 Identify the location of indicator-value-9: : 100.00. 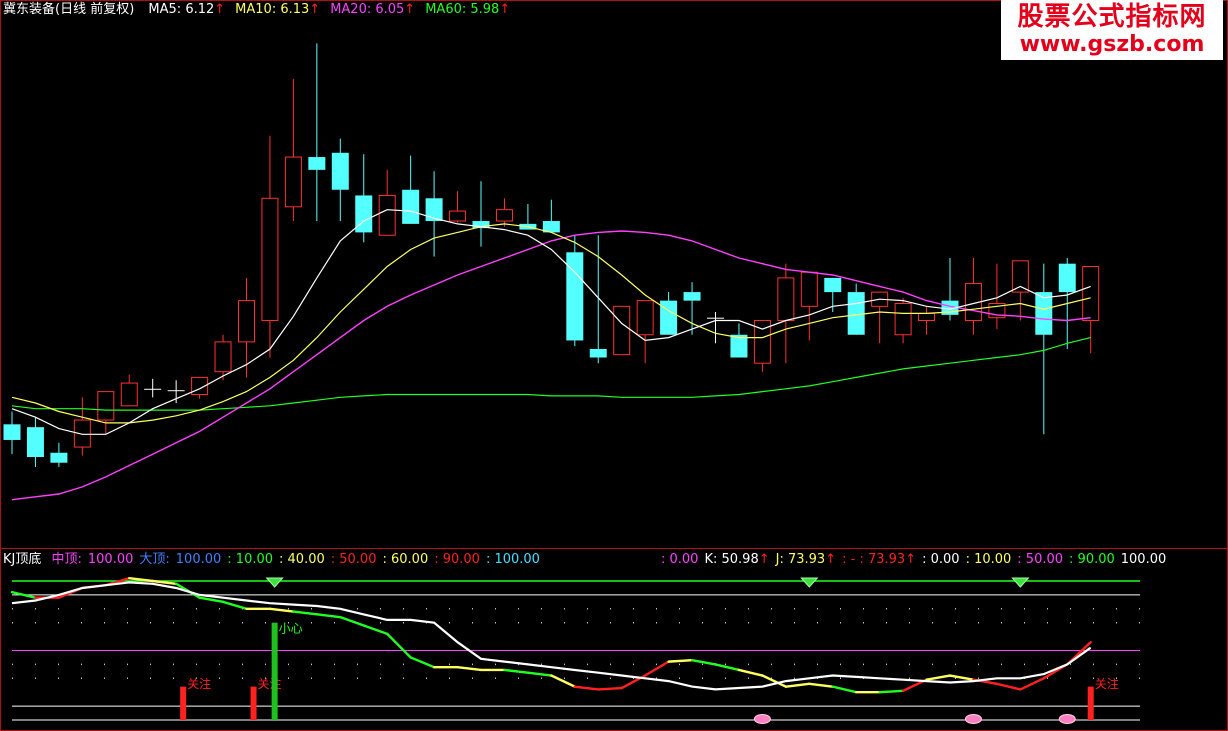
(512, 559).